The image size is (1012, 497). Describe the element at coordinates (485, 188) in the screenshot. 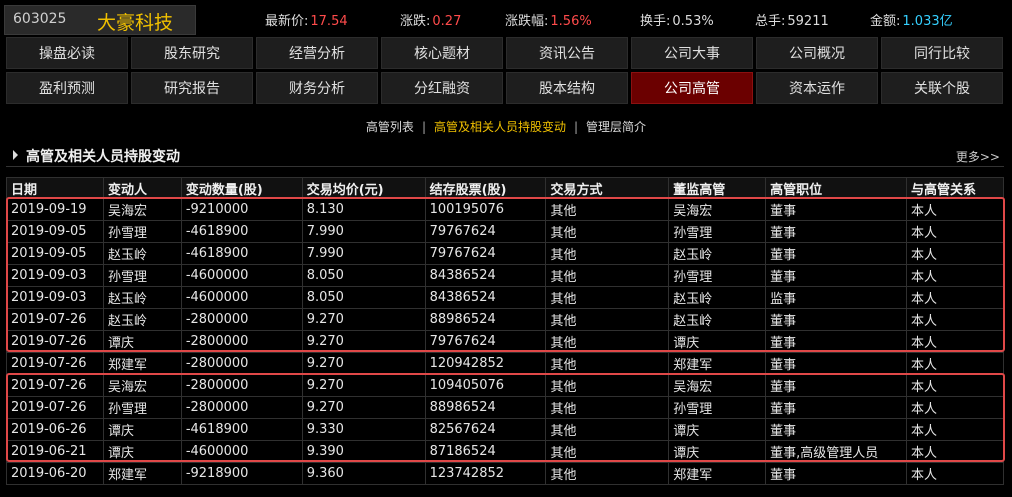

I see `column-header: 结存股票(股)` at that location.